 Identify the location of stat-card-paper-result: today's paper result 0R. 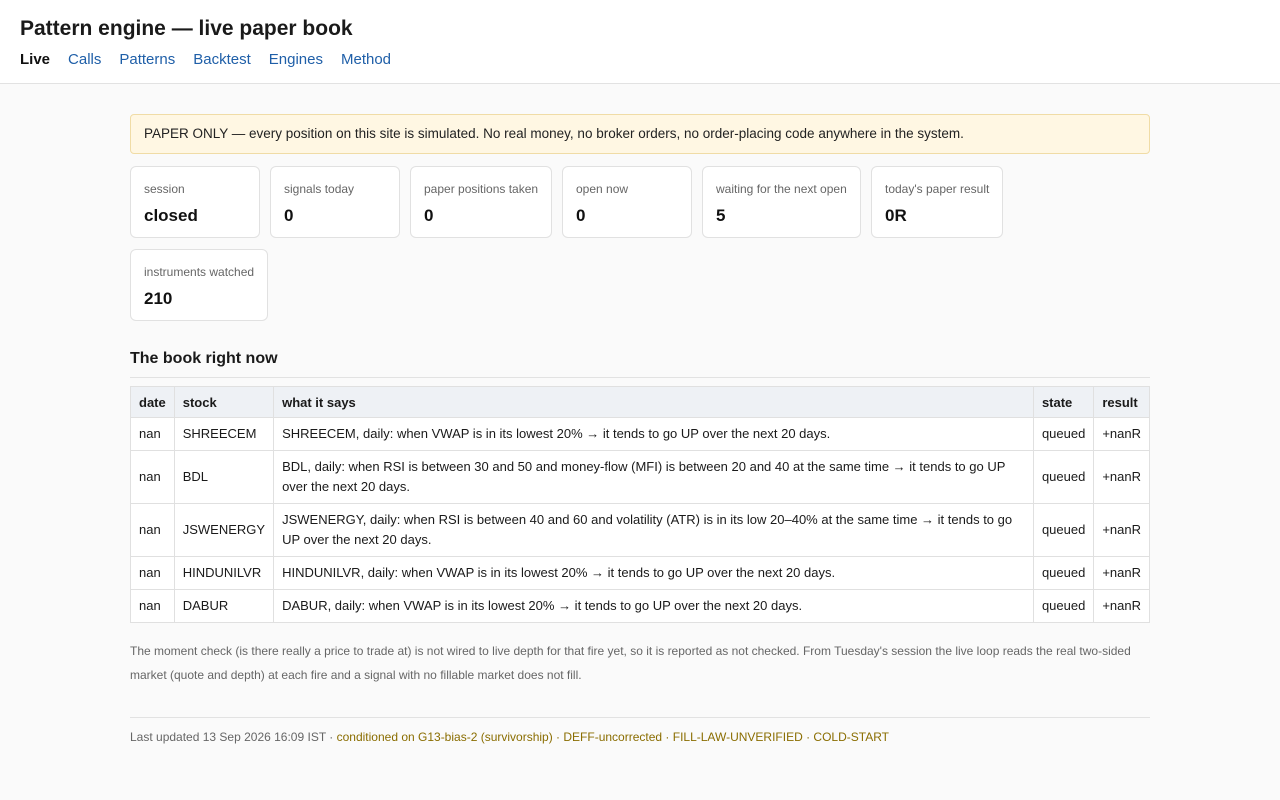
(937, 202).